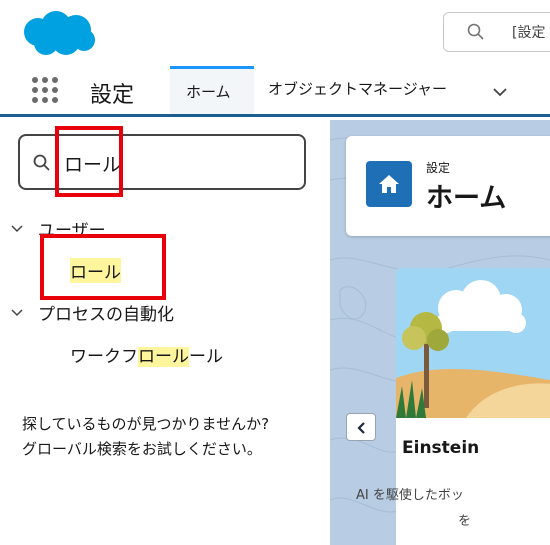 This screenshot has width=550, height=545. What do you see at coordinates (89, 161) in the screenshot?
I see `annotation-box-search` at bounding box center [89, 161].